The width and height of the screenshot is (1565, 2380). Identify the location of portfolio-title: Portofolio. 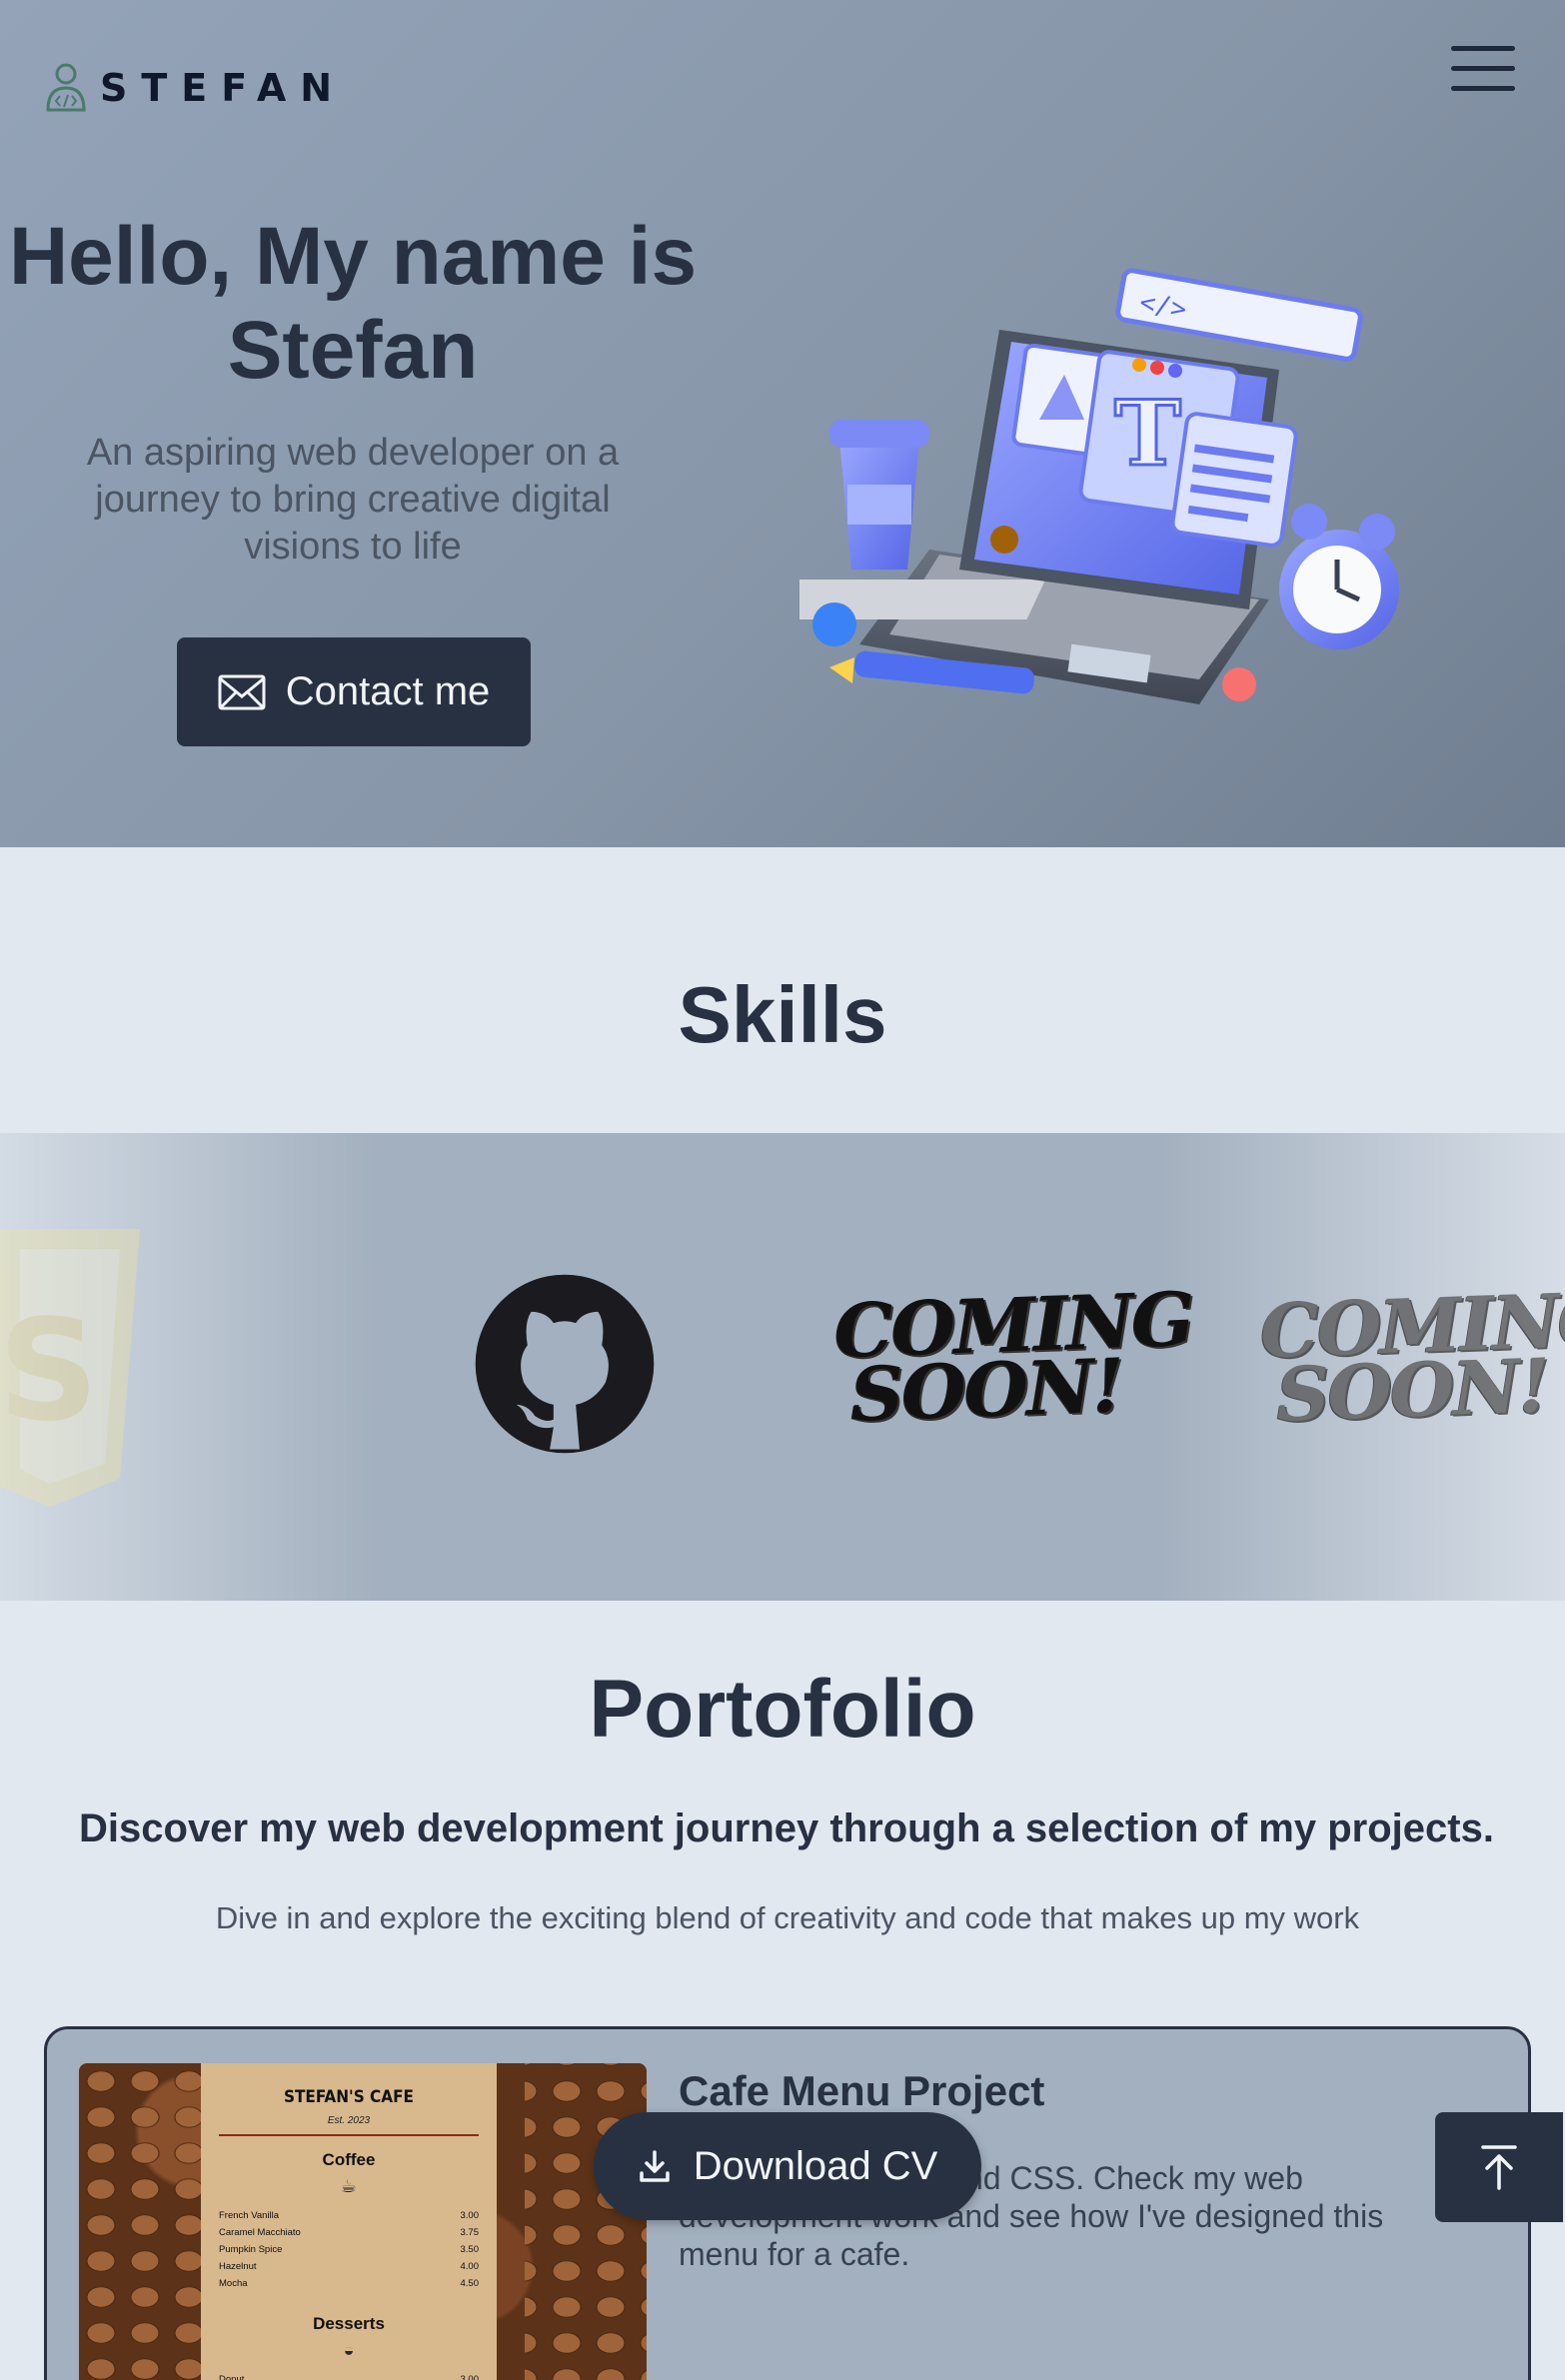
(782, 1709).